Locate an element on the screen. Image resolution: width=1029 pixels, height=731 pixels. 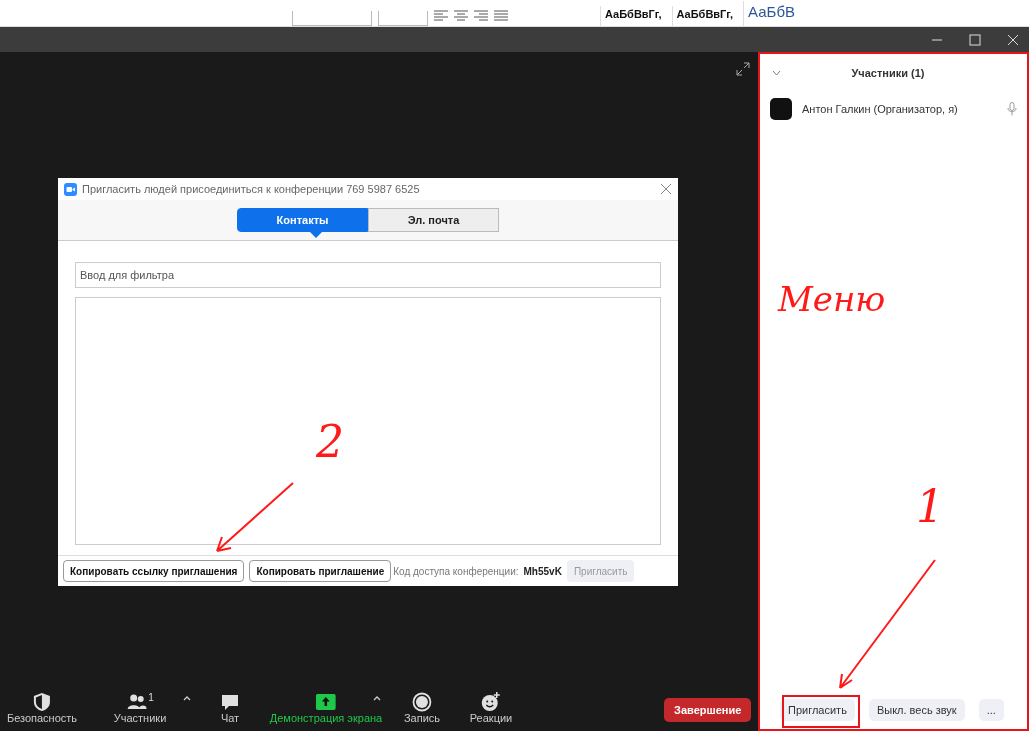
toolbar-button: 1 Участники is located at coordinates (140, 708).